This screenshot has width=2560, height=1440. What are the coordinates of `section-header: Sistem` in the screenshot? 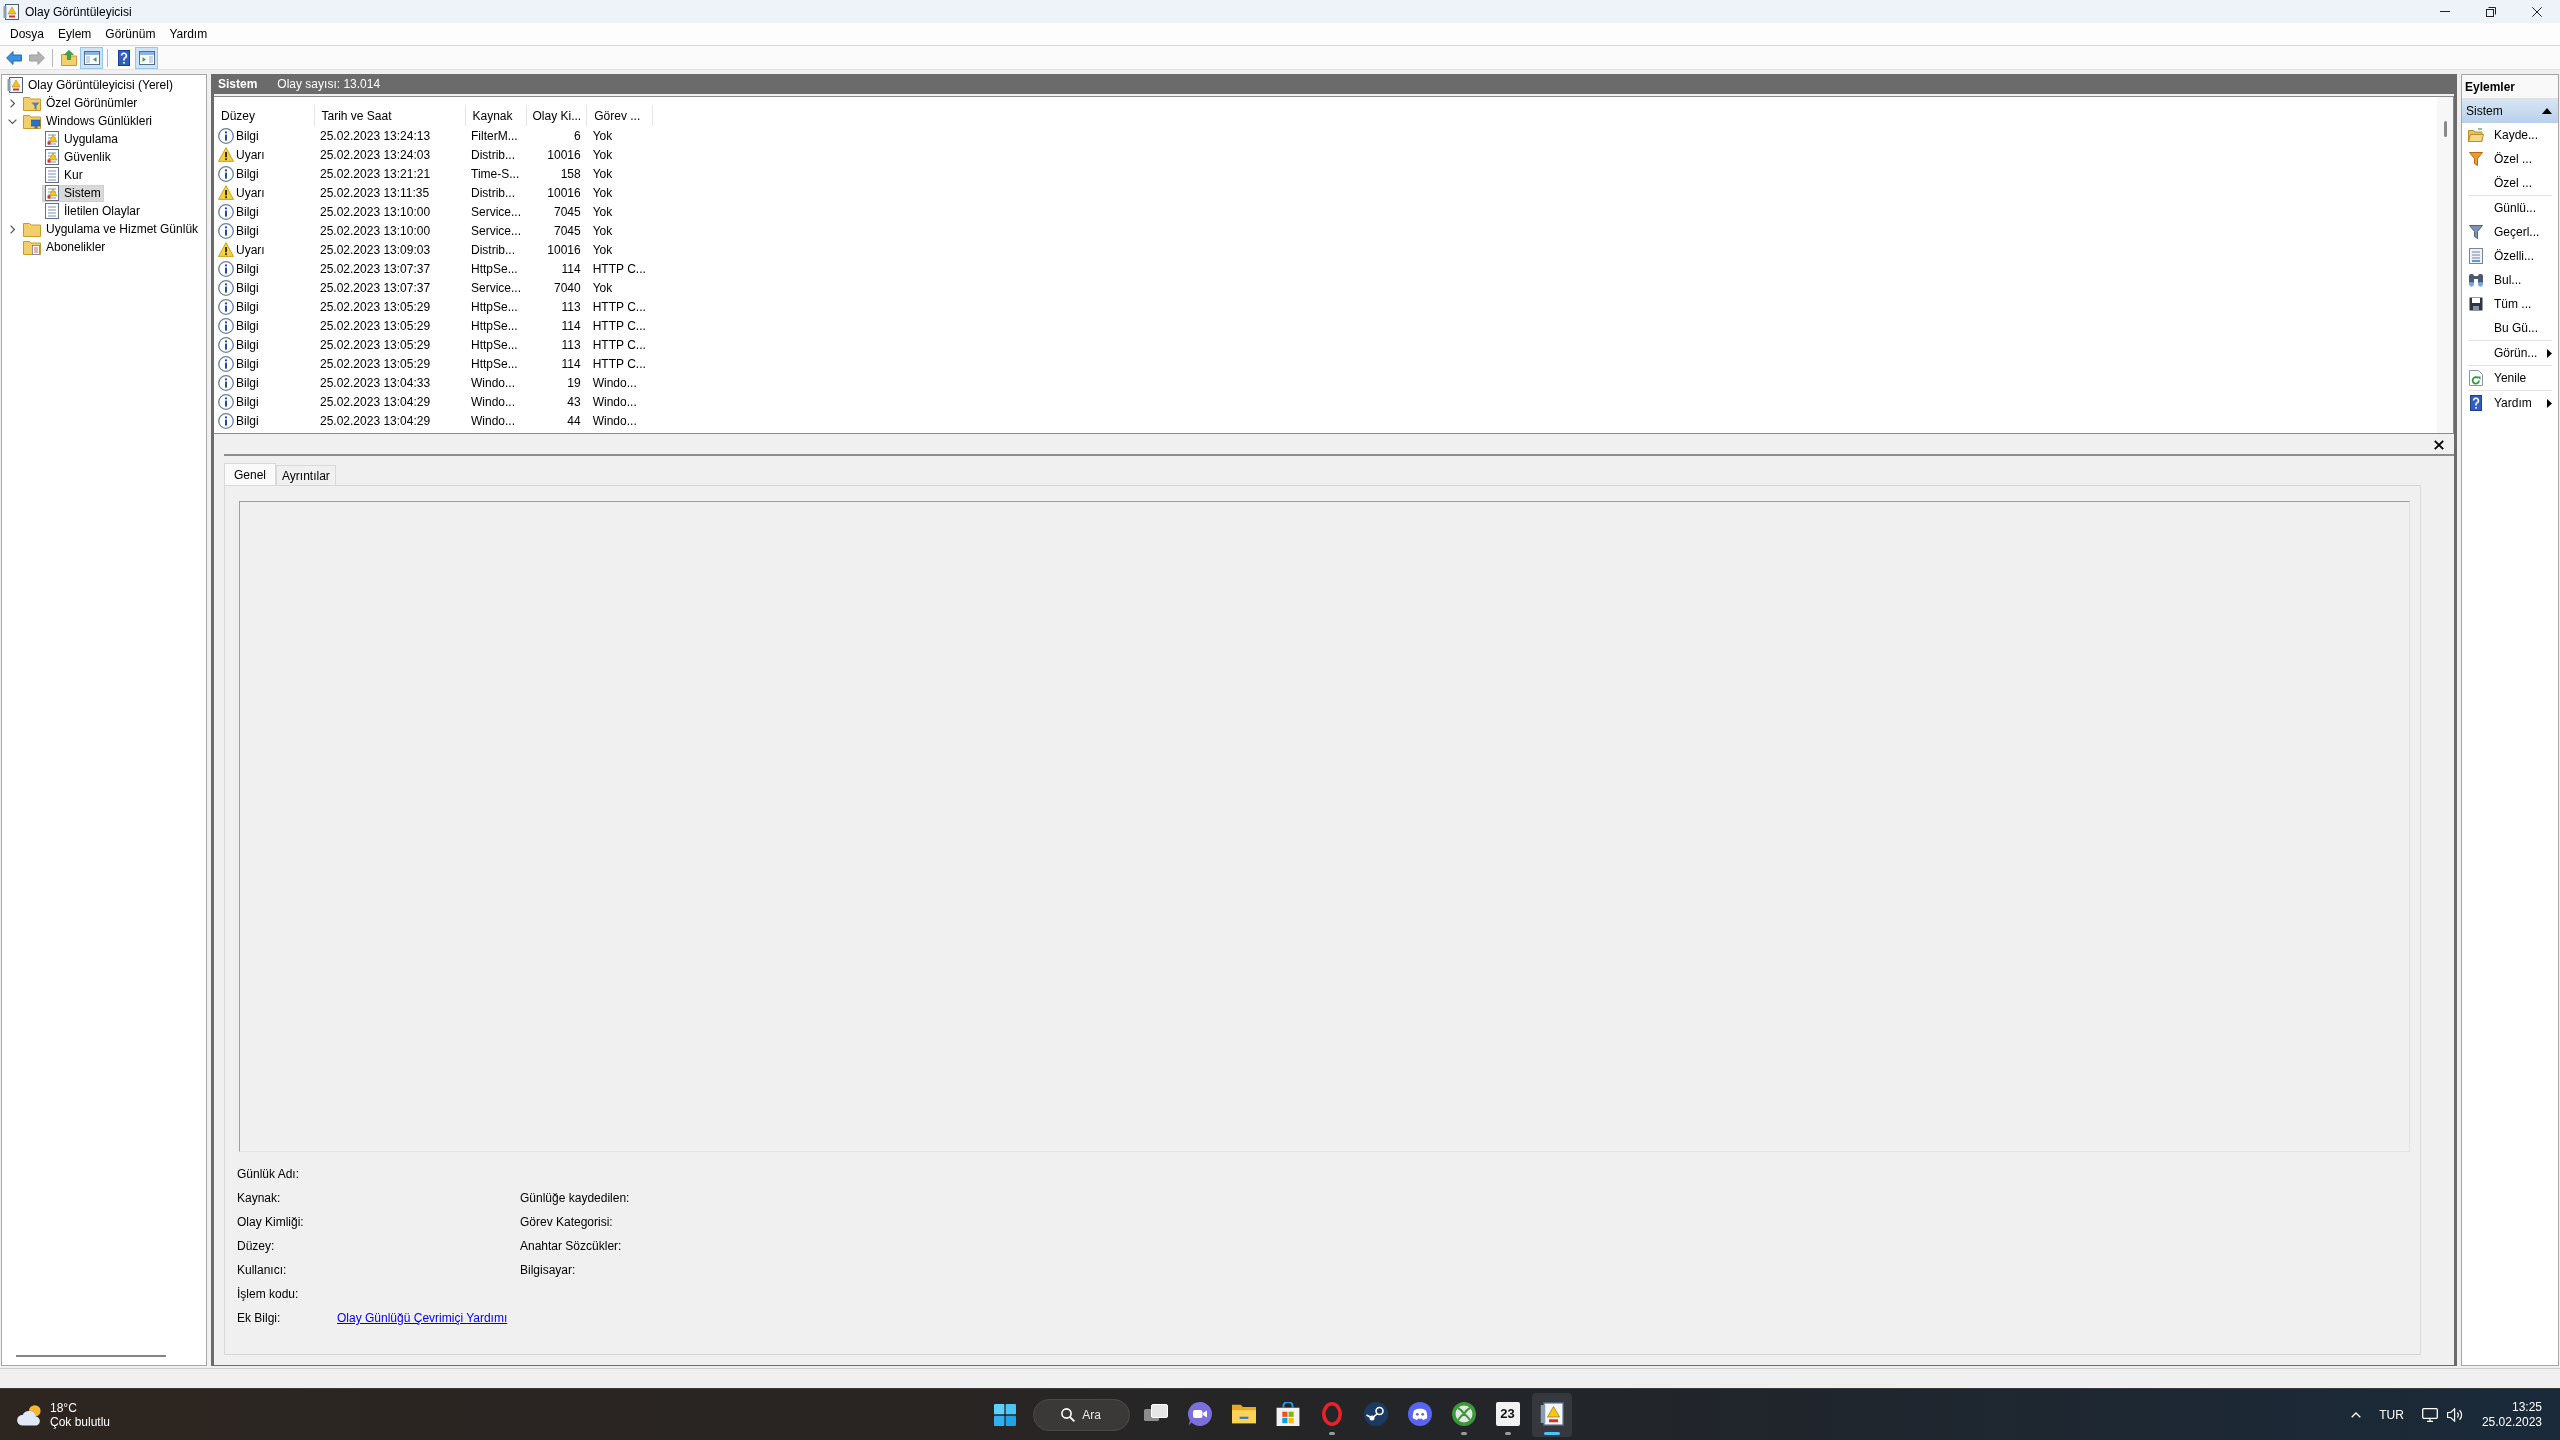 It's located at (2510, 111).